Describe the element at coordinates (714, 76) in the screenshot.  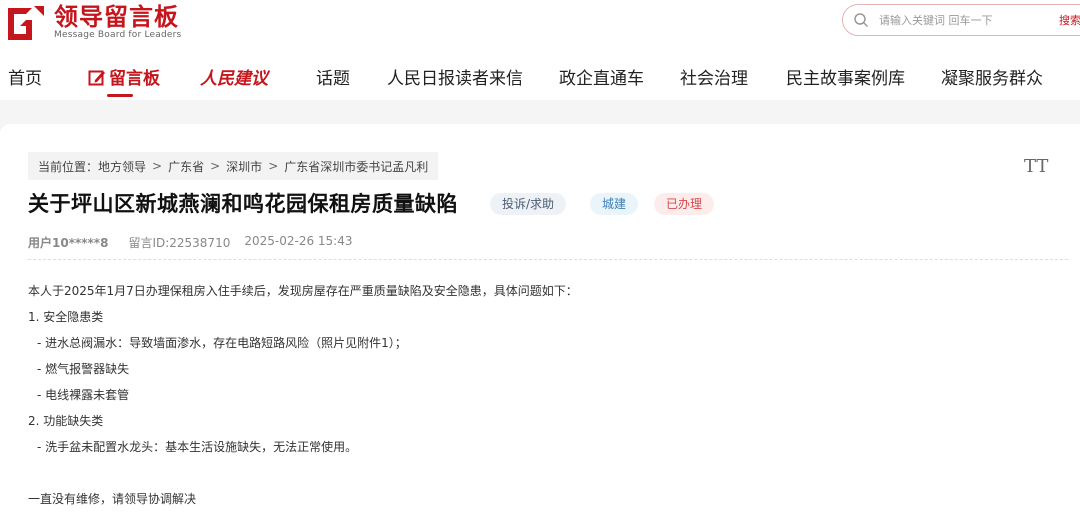
I see `nav-social-governance: 社会治理` at that location.